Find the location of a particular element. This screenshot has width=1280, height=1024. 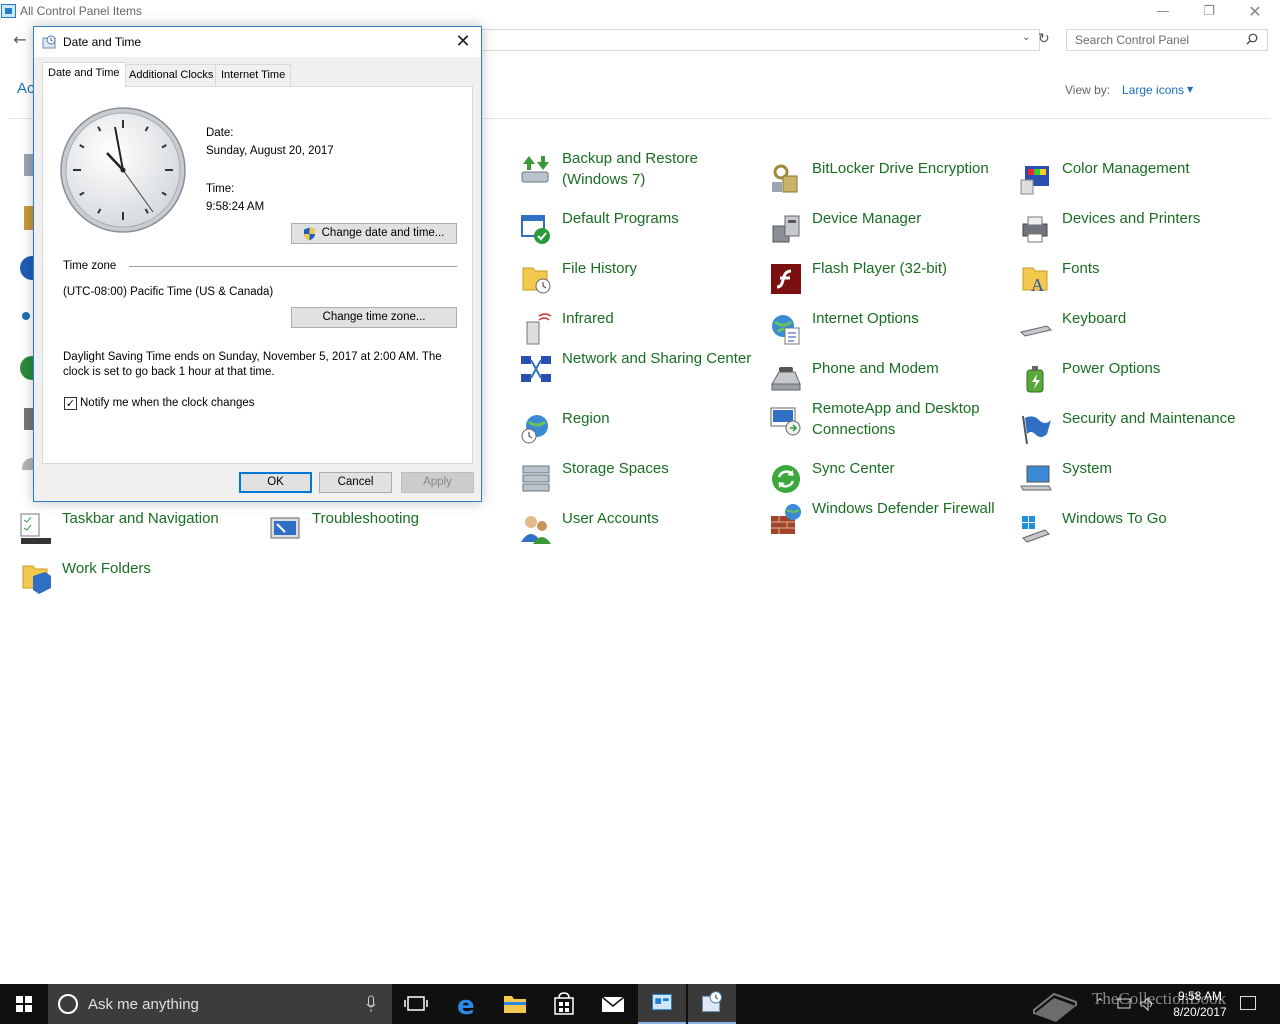

cp-item-label: Phone and Modem is located at coordinates (875, 368).